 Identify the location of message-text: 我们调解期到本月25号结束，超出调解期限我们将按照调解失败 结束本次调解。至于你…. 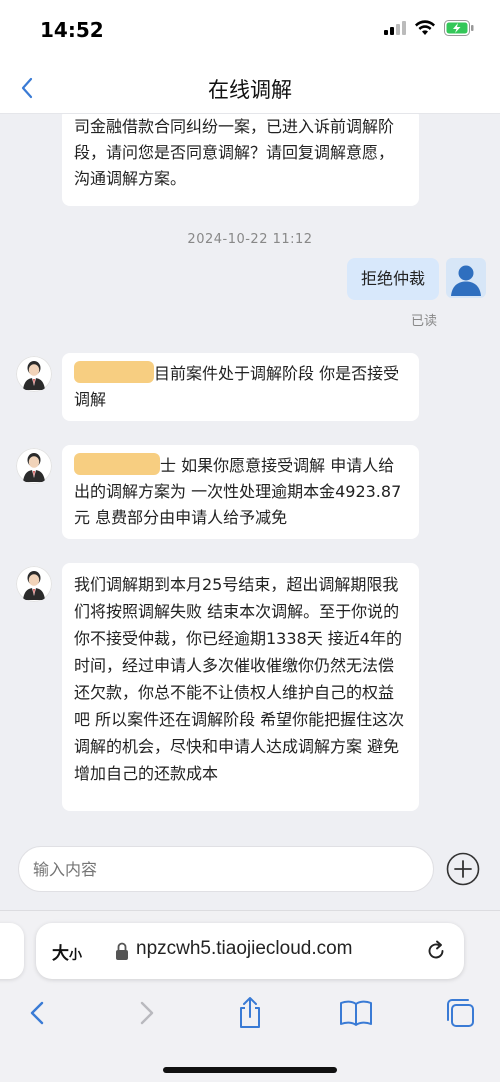
(239, 679).